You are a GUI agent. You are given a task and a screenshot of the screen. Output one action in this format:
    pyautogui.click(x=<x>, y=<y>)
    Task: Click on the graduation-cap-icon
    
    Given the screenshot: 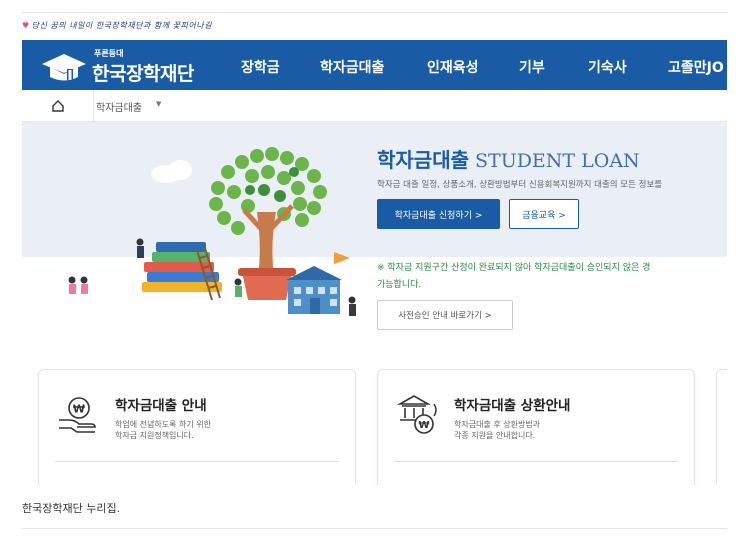 What is the action you would take?
    pyautogui.click(x=64, y=67)
    